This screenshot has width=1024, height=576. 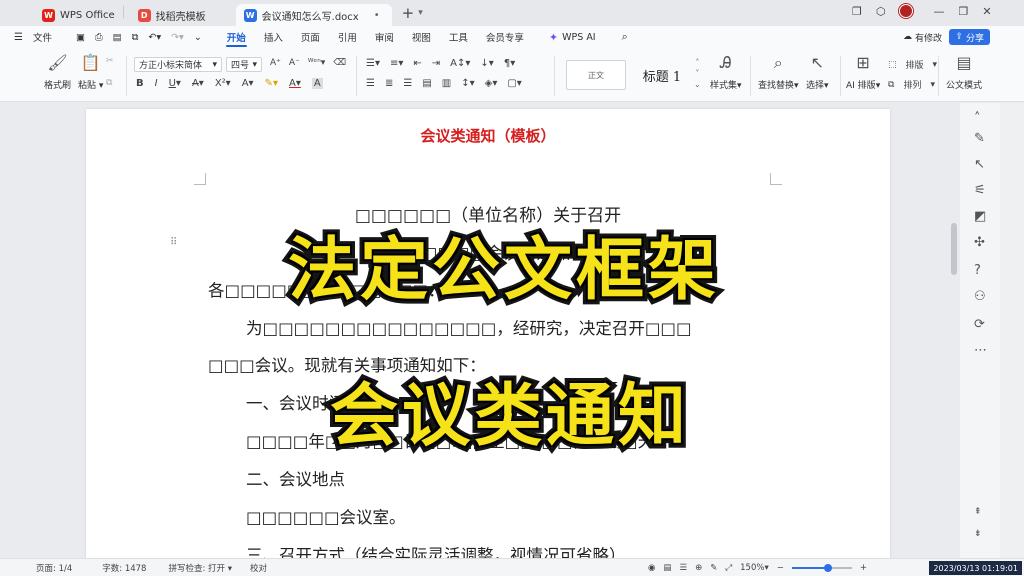 What do you see at coordinates (1012, 330) in the screenshot?
I see `scrollbar-track` at bounding box center [1012, 330].